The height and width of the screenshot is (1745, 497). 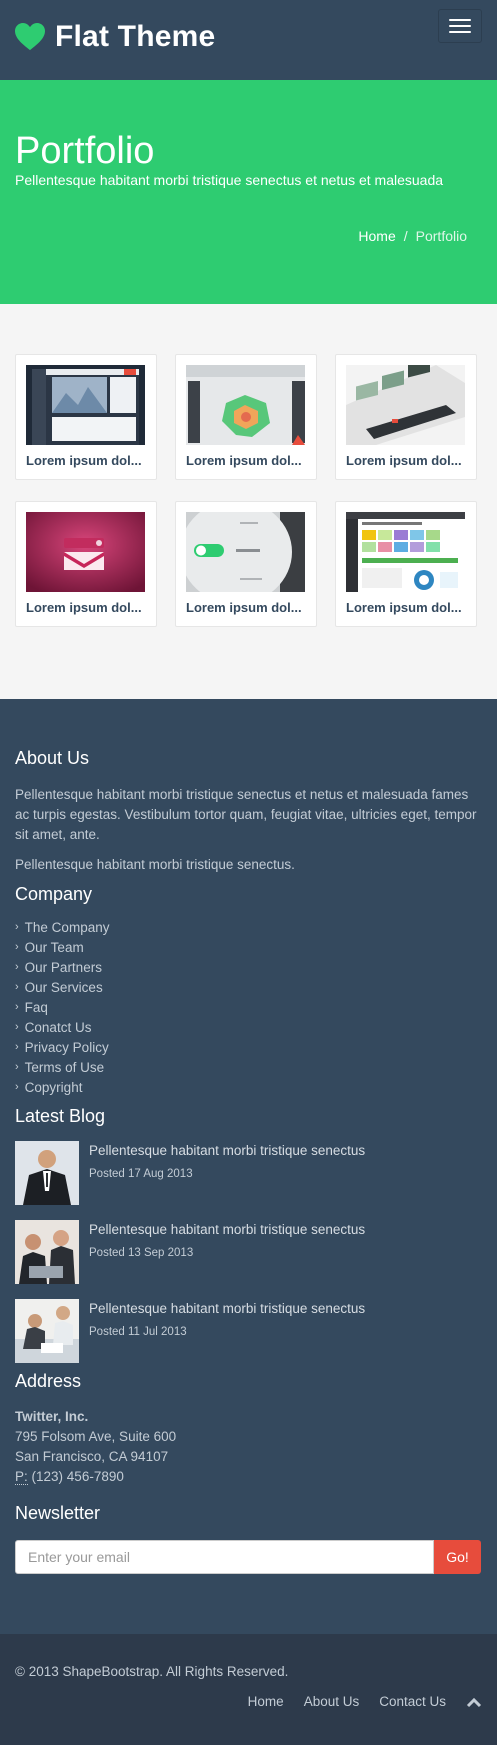 I want to click on address-line: San Francisco, CA 94107, so click(x=92, y=1456).